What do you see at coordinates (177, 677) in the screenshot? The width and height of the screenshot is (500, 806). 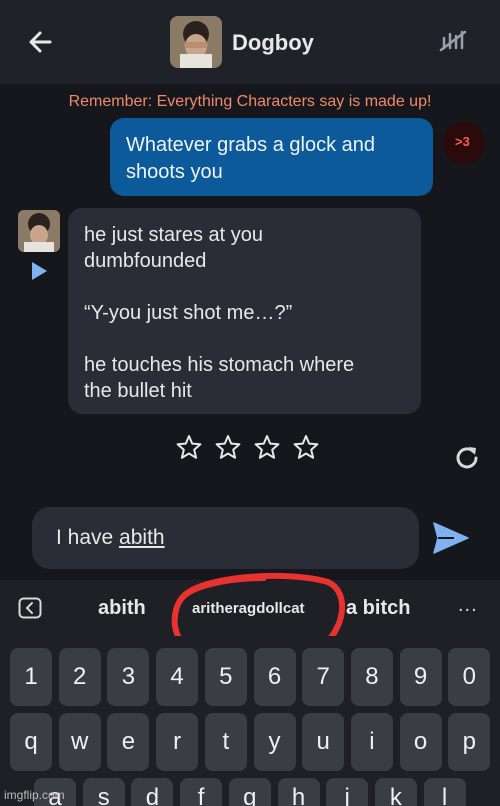 I see `key-4: 4` at bounding box center [177, 677].